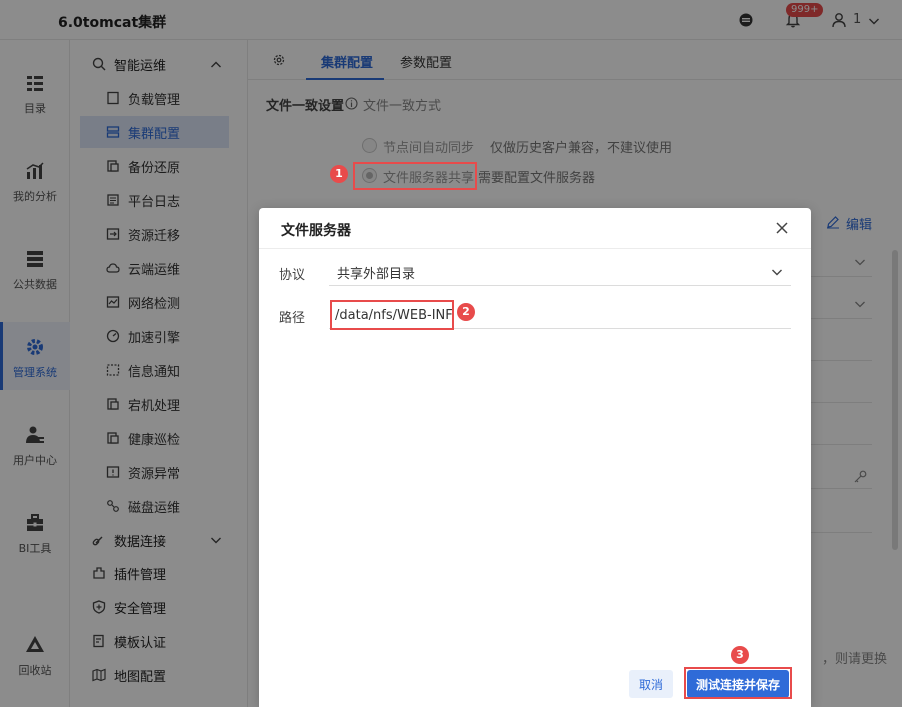 This screenshot has height=707, width=902. What do you see at coordinates (339, 174) in the screenshot?
I see `callout-badge-1: 1` at bounding box center [339, 174].